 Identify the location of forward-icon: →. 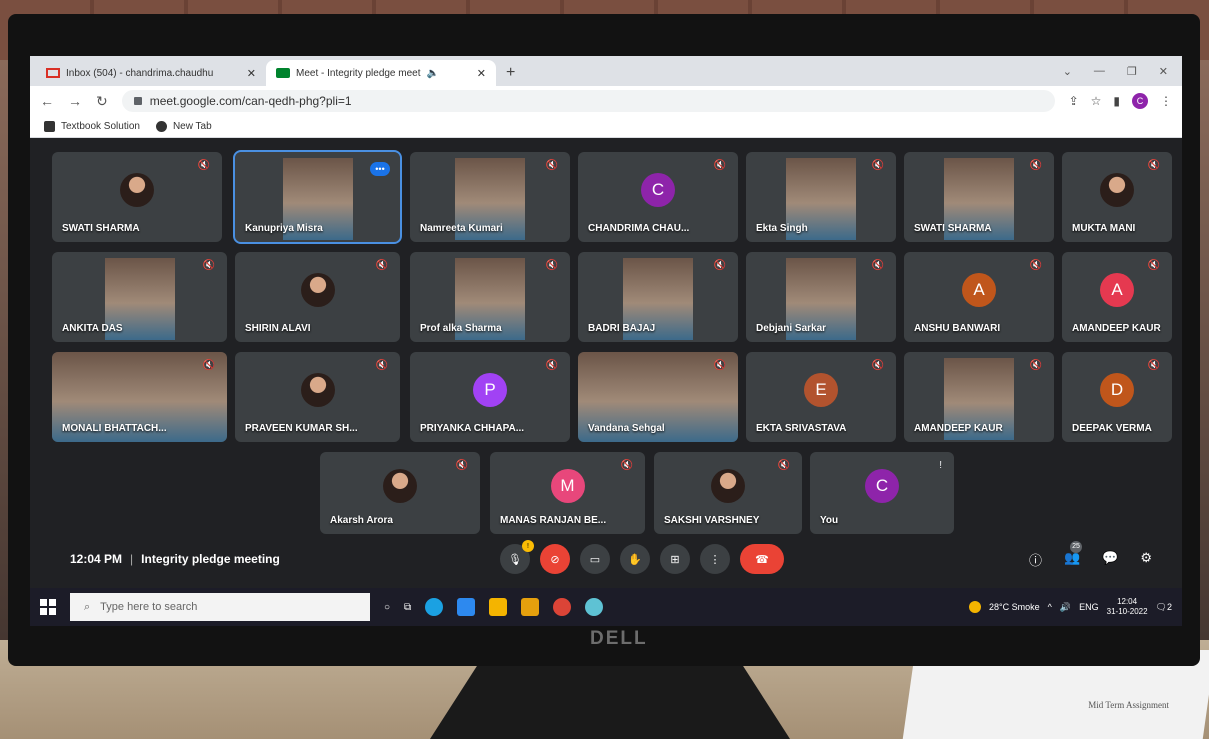
(75, 101).